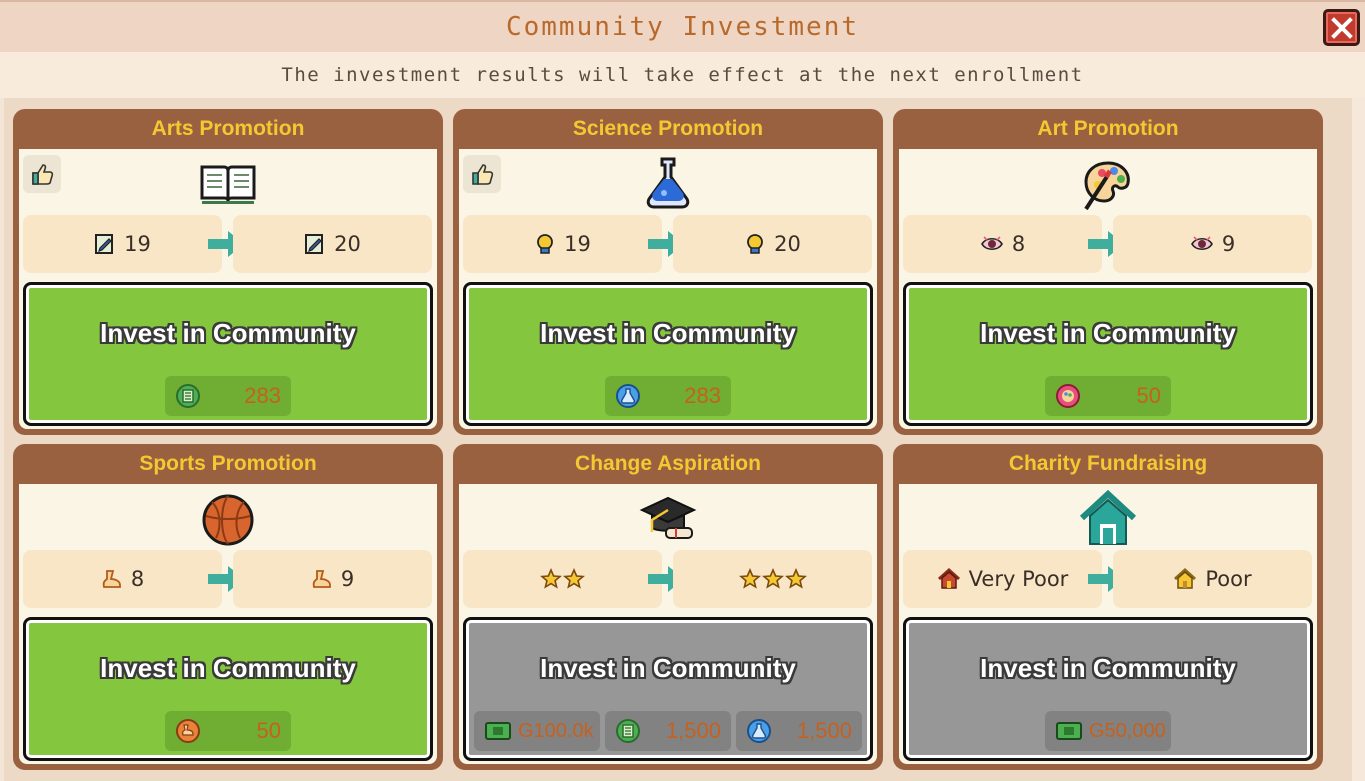 The width and height of the screenshot is (1365, 781). I want to click on card-title: Art Promotion, so click(1108, 128).